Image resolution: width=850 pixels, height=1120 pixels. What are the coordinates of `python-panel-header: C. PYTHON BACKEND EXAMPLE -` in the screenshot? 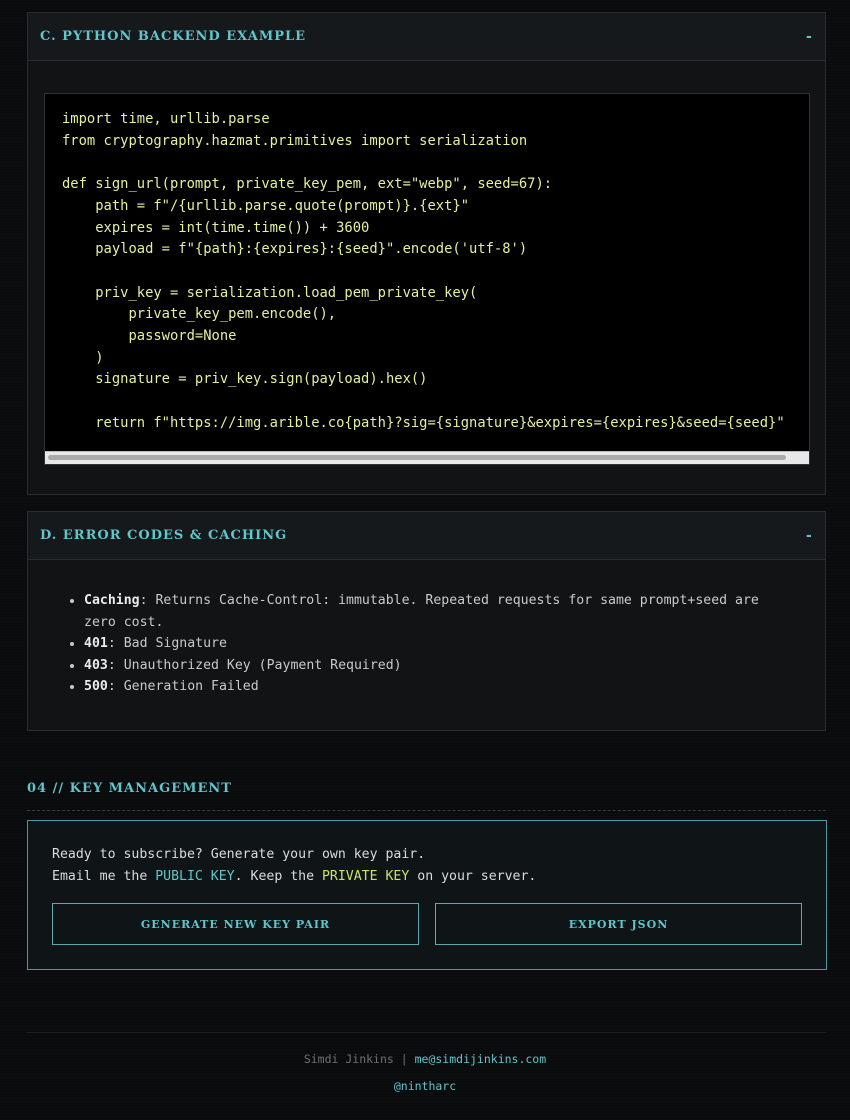 It's located at (426, 37).